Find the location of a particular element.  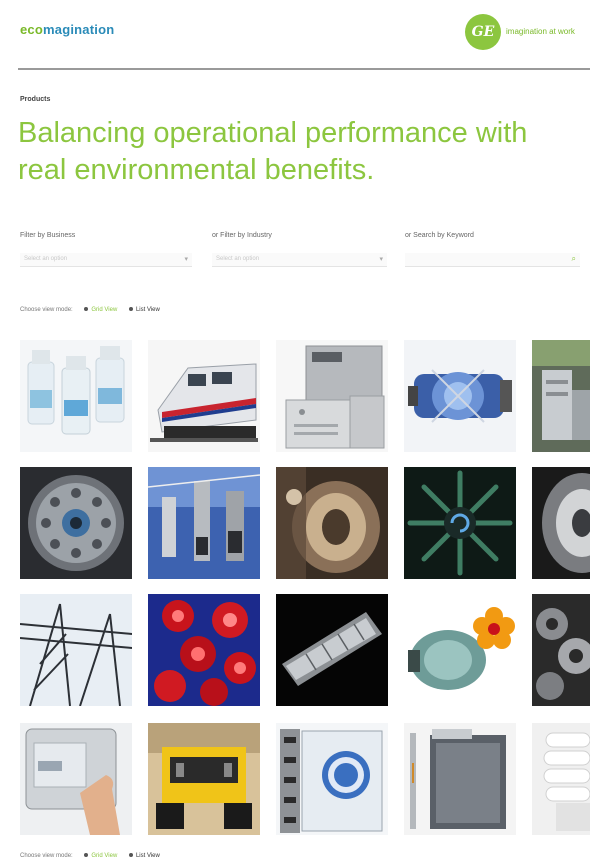

motor-with-flower-icon is located at coordinates (460, 650).